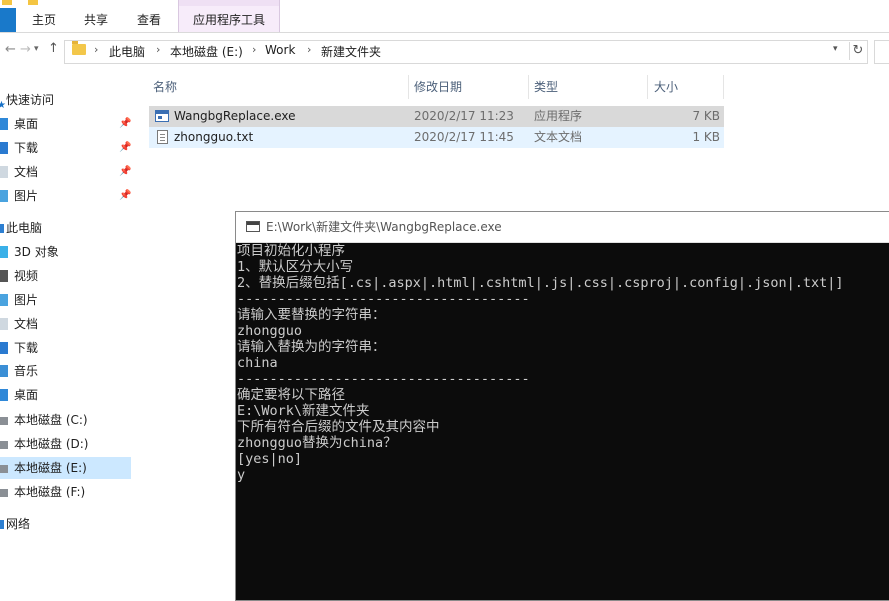 This screenshot has width=889, height=601. Describe the element at coordinates (4, 395) in the screenshot. I see `desktop-icon` at that location.